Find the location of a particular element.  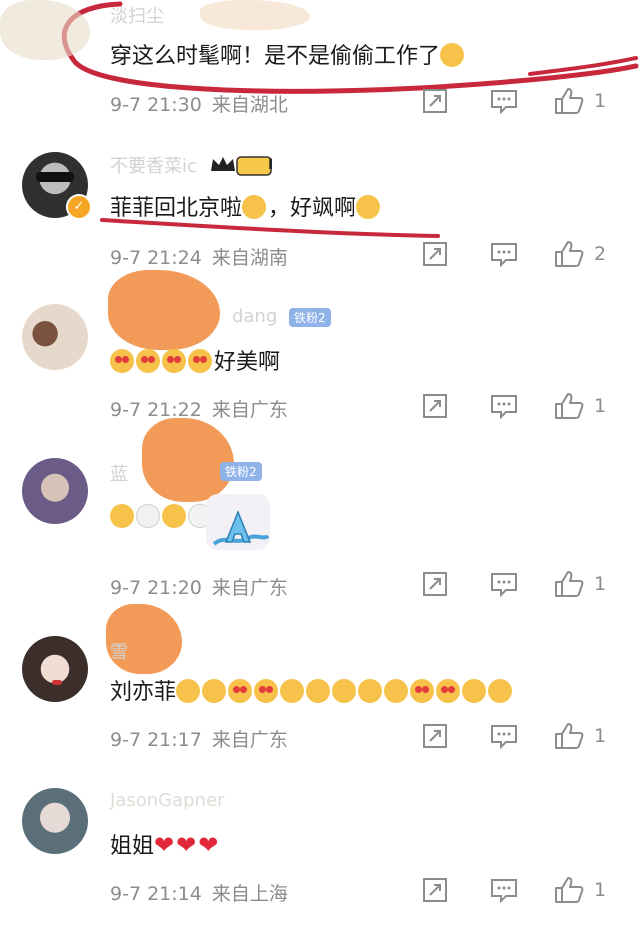

commenter-name: dang 铁粉2 is located at coordinates (281, 316).